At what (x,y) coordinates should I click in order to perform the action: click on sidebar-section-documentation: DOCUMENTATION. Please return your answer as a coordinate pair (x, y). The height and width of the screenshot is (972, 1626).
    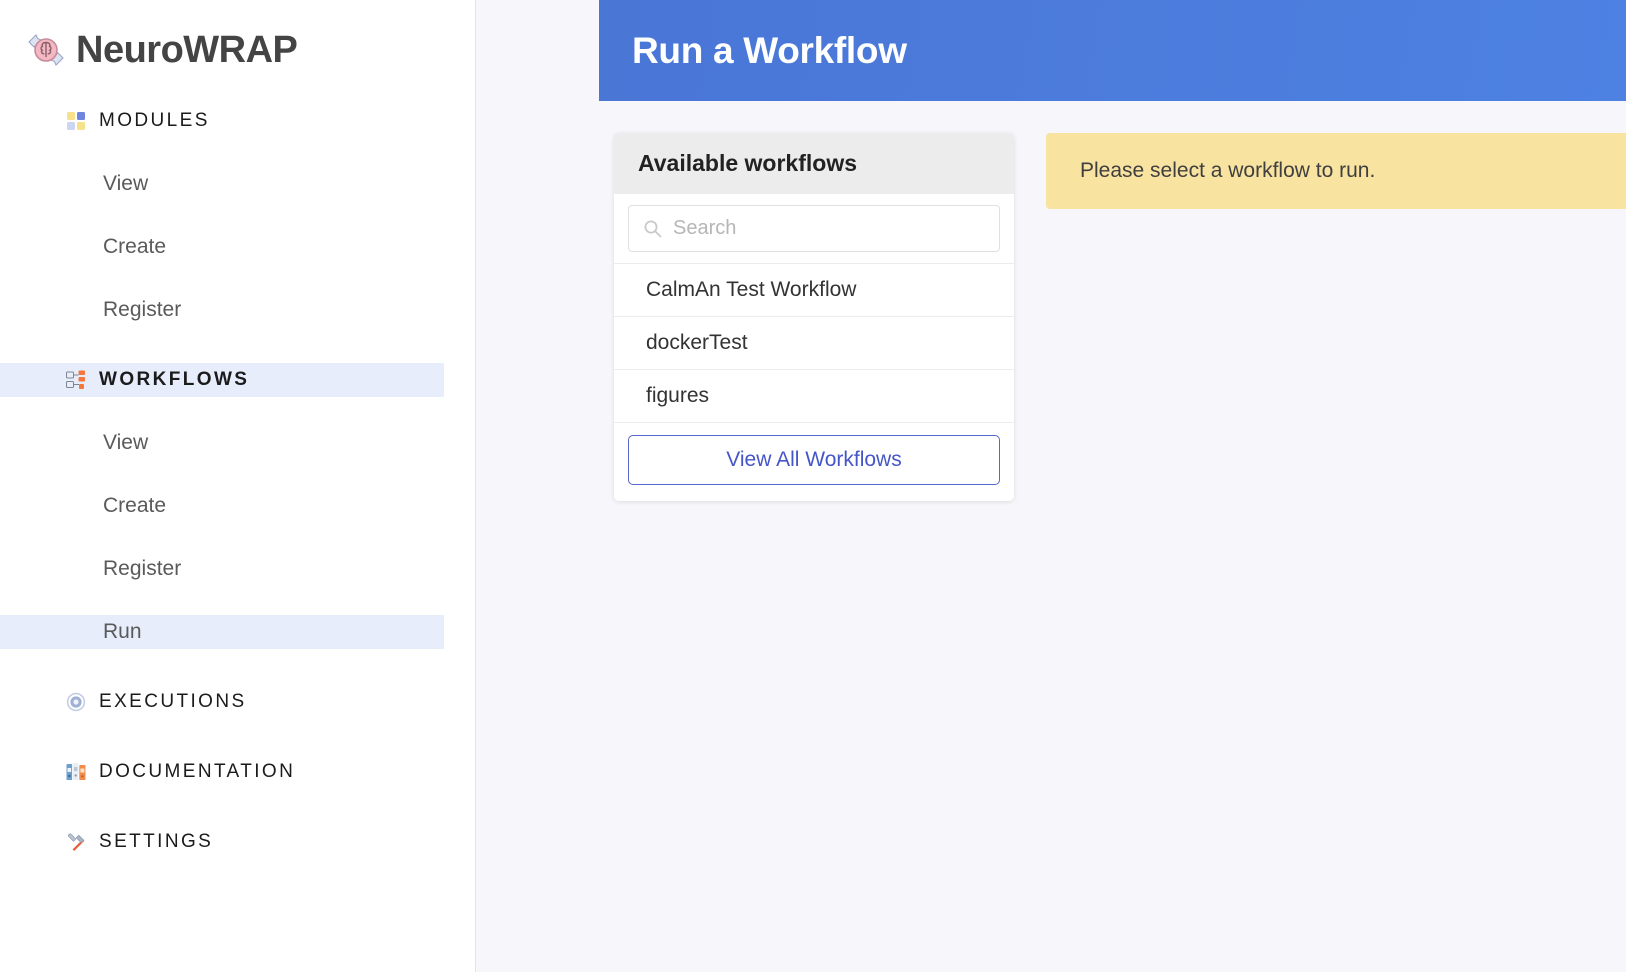
    Looking at the image, I should click on (237, 772).